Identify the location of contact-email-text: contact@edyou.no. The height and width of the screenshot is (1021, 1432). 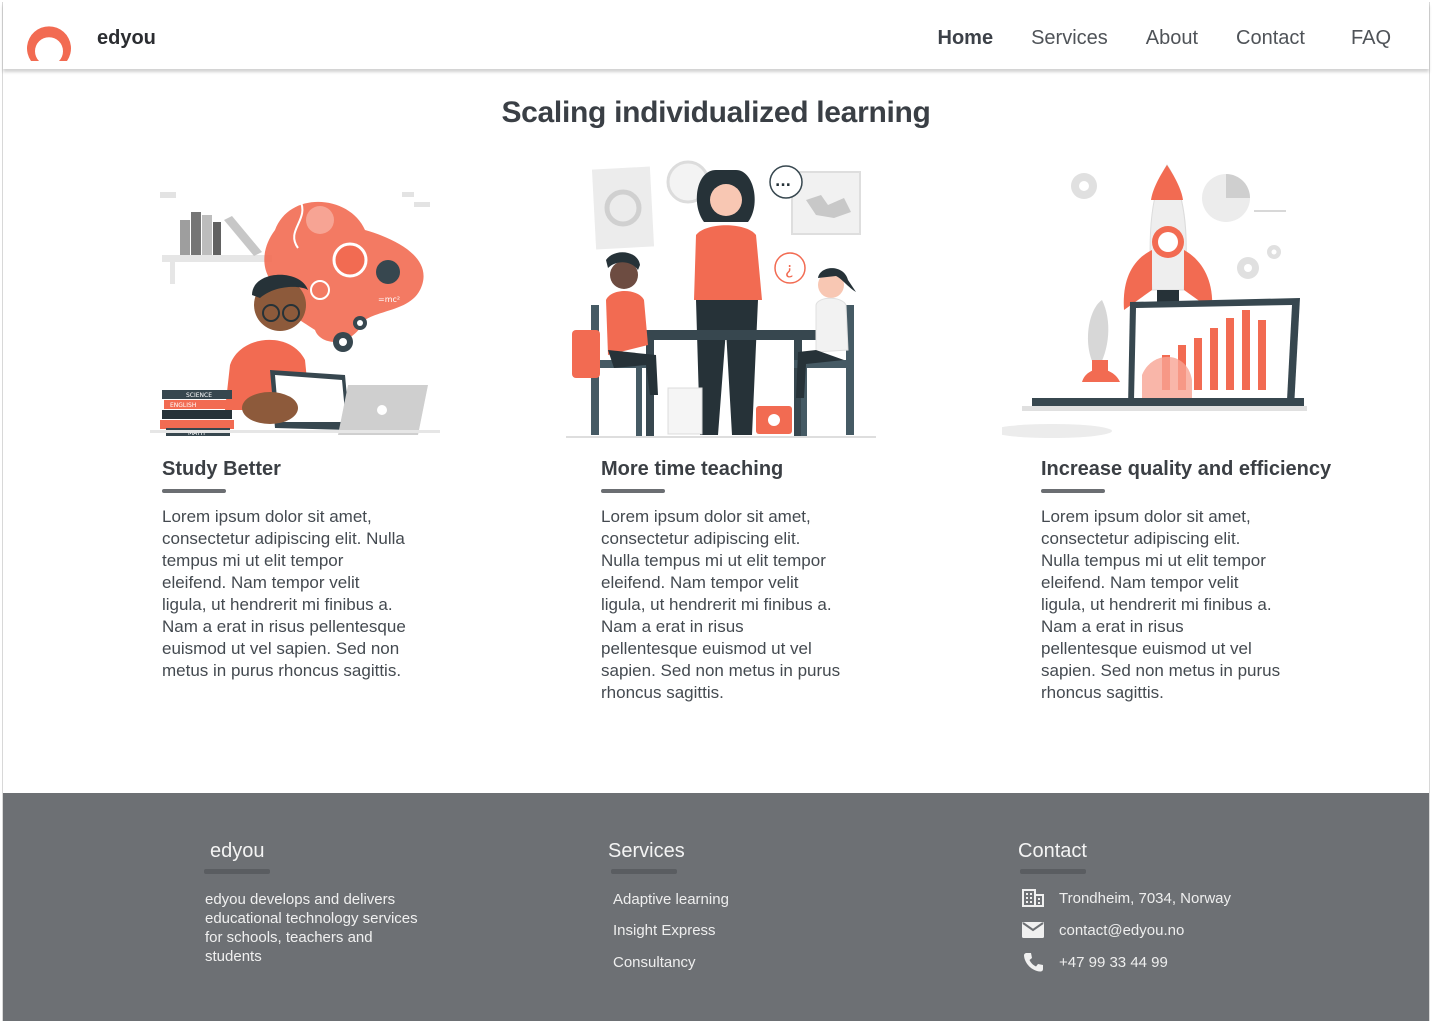
(1121, 930).